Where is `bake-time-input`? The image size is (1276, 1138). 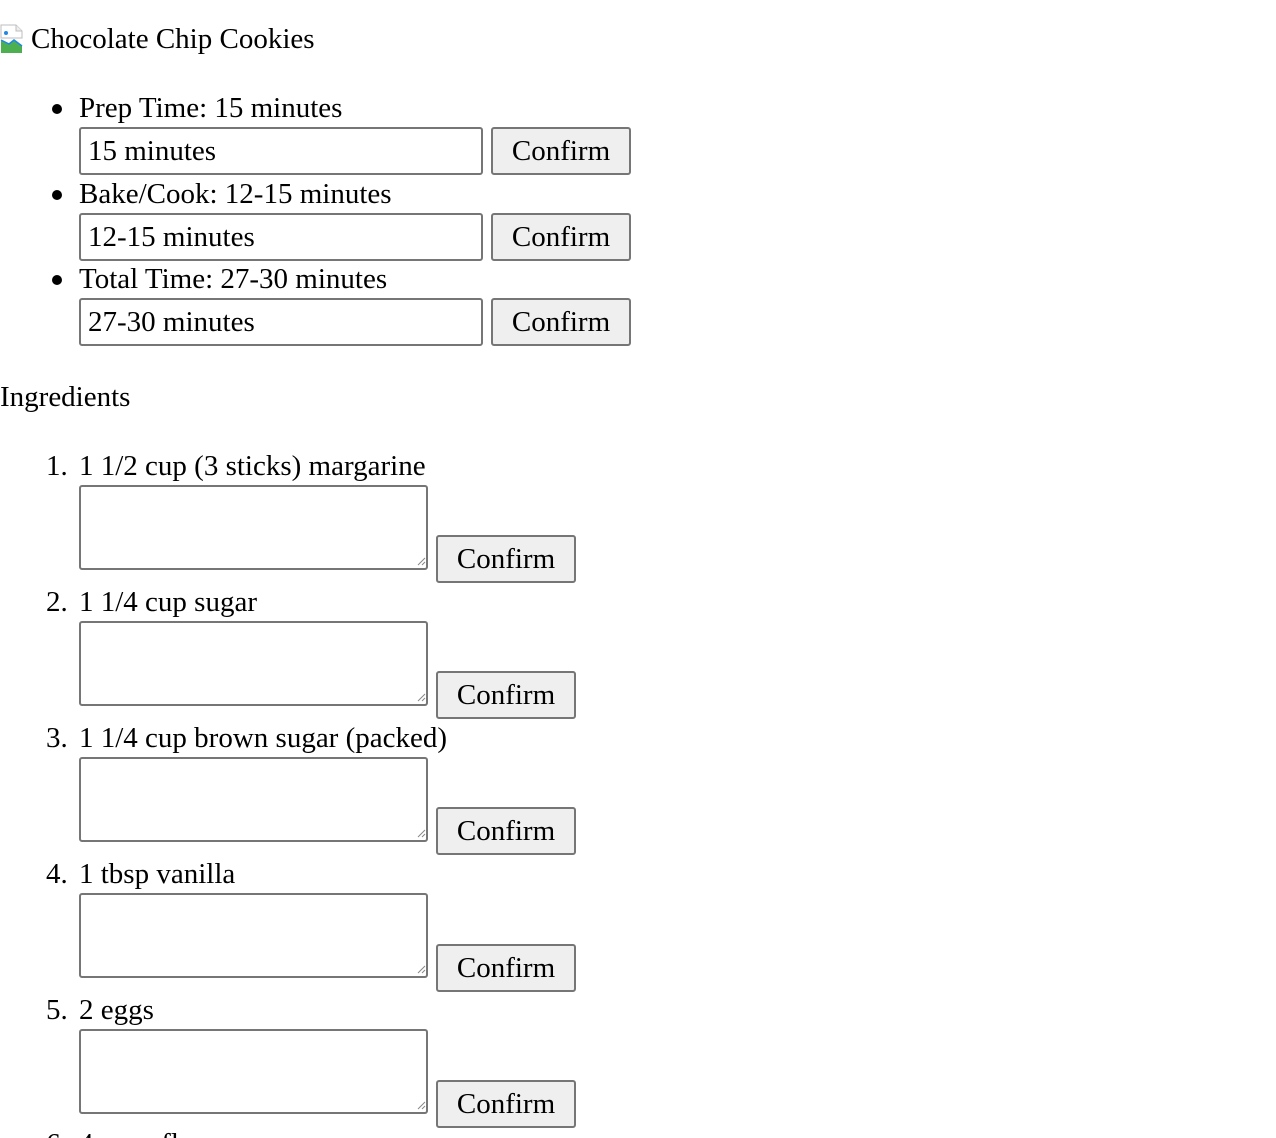
bake-time-input is located at coordinates (281, 237).